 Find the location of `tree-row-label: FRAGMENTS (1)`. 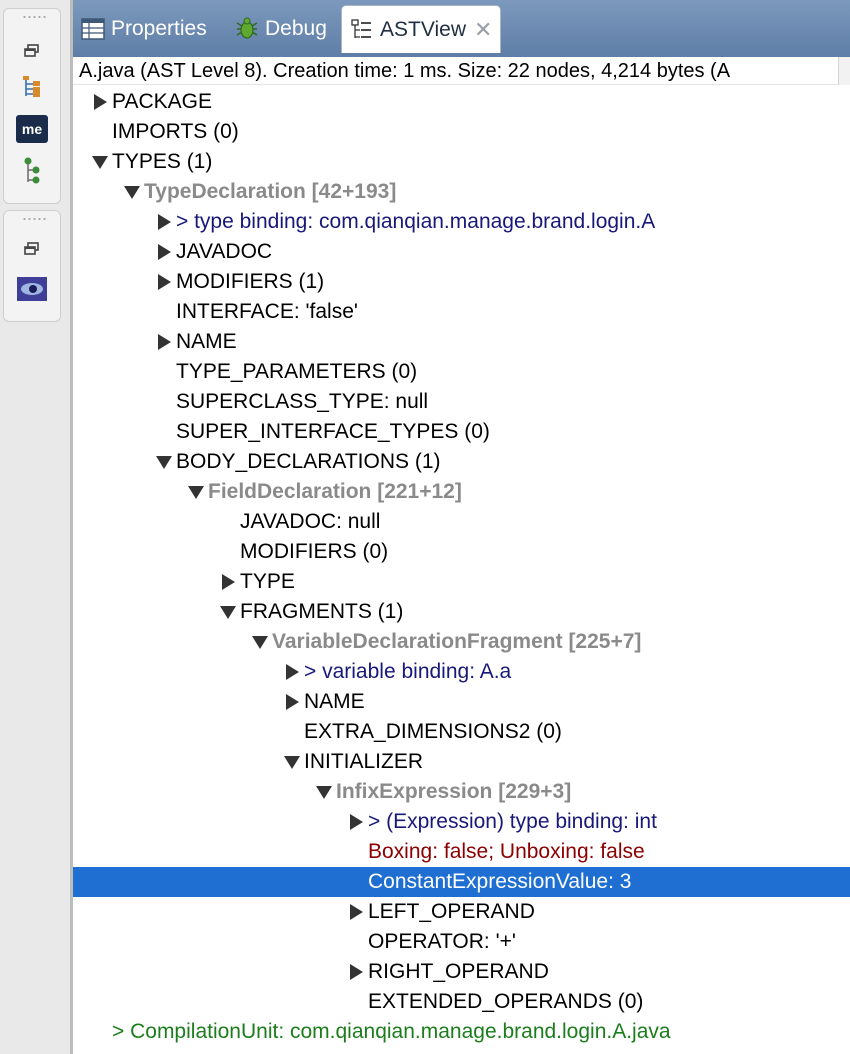

tree-row-label: FRAGMENTS (1) is located at coordinates (322, 611).